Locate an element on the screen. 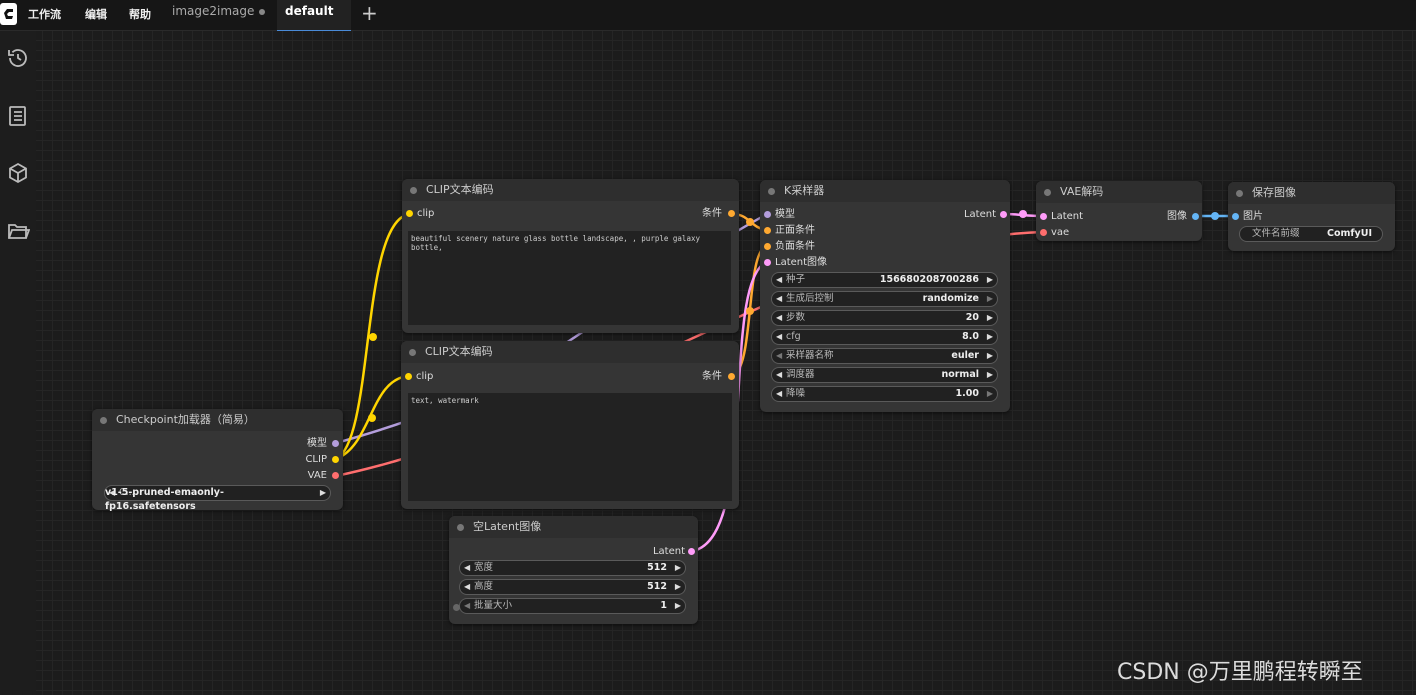  input-negative-slot is located at coordinates (767, 246).